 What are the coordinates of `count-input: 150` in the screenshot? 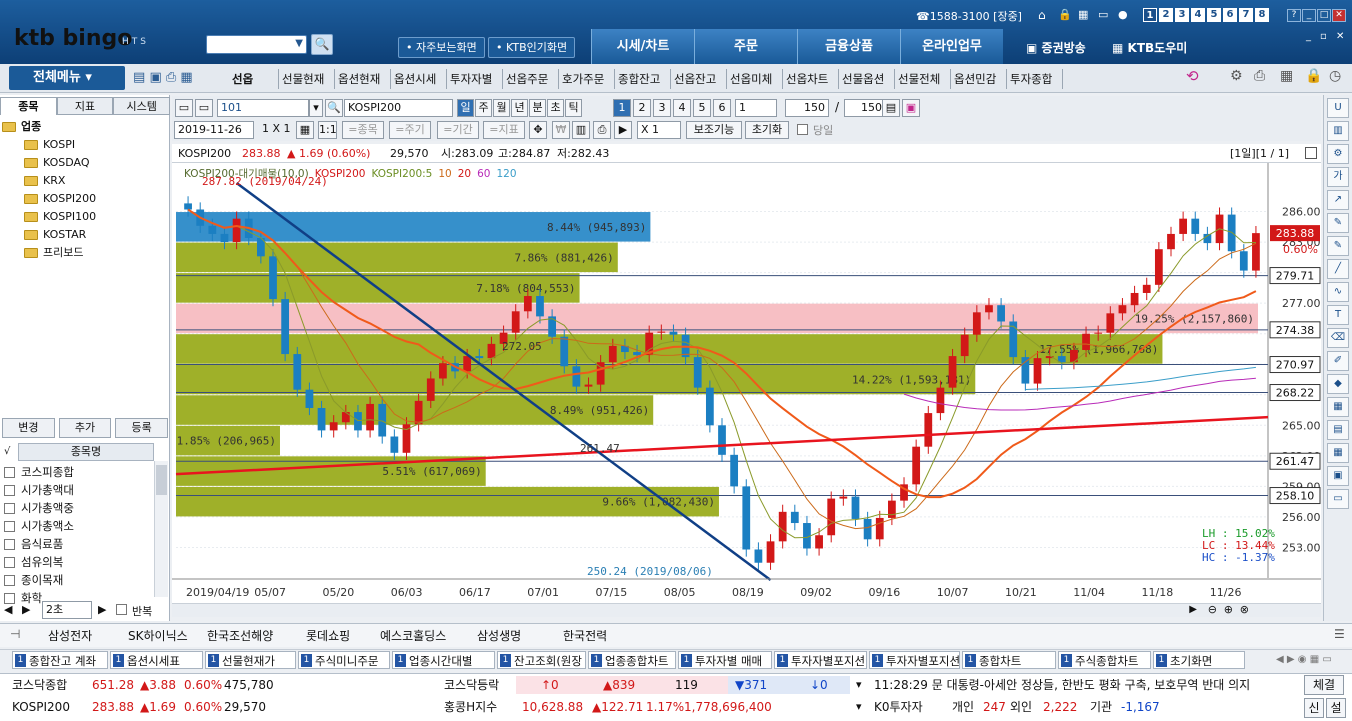 It's located at (807, 108).